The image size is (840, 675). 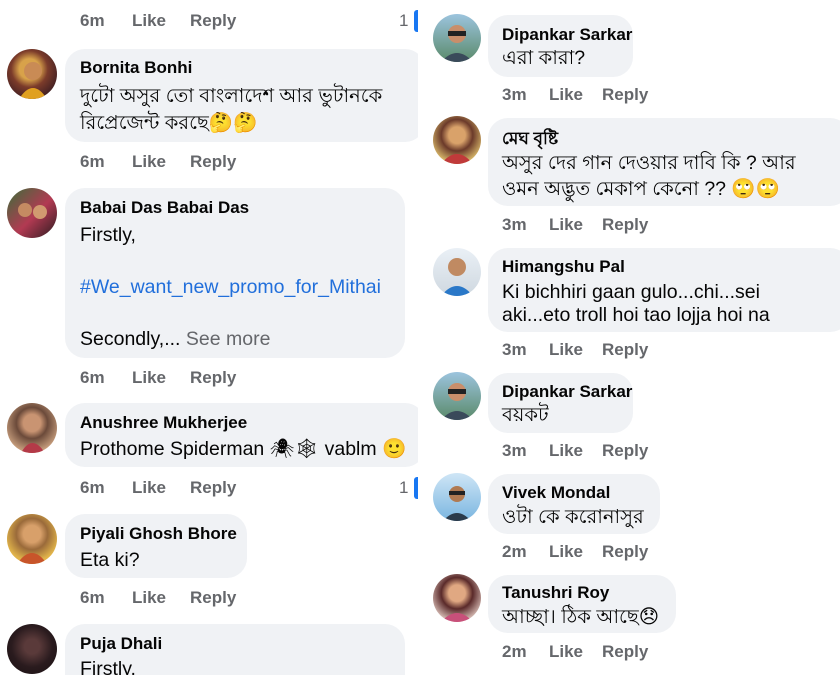 What do you see at coordinates (121, 644) in the screenshot?
I see `comment-author: Puja Dhali` at bounding box center [121, 644].